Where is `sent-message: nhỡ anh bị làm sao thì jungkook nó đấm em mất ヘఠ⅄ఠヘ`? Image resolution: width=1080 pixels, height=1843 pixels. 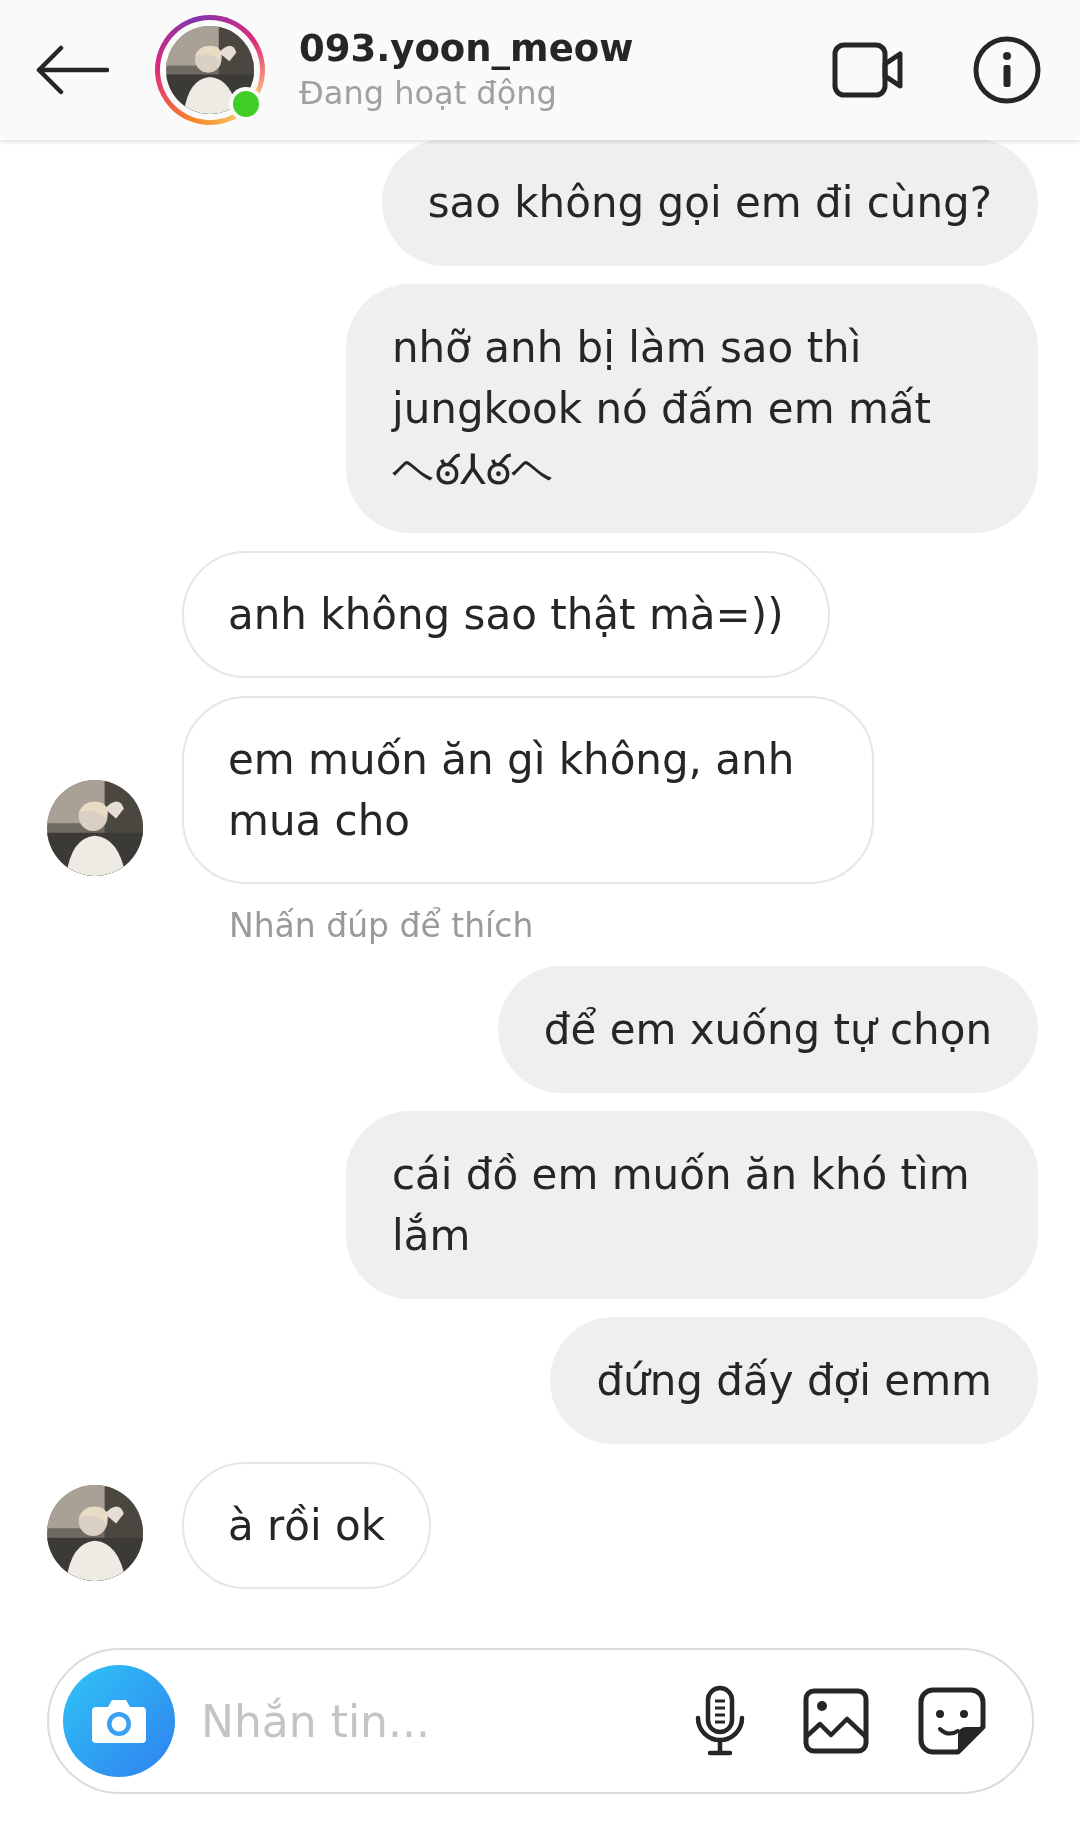 sent-message: nhỡ anh bị làm sao thì jungkook nó đấm em mất ヘఠ⅄ఠヘ is located at coordinates (692, 408).